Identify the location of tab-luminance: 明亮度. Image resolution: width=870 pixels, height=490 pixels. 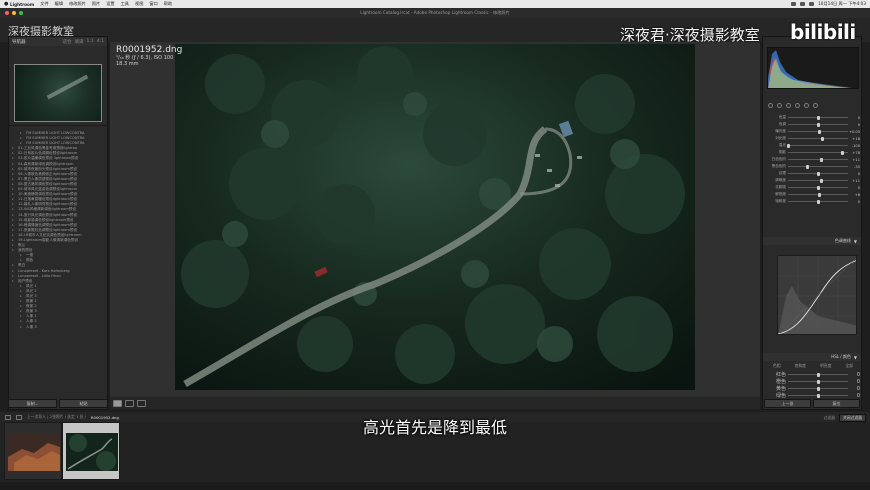
(825, 366).